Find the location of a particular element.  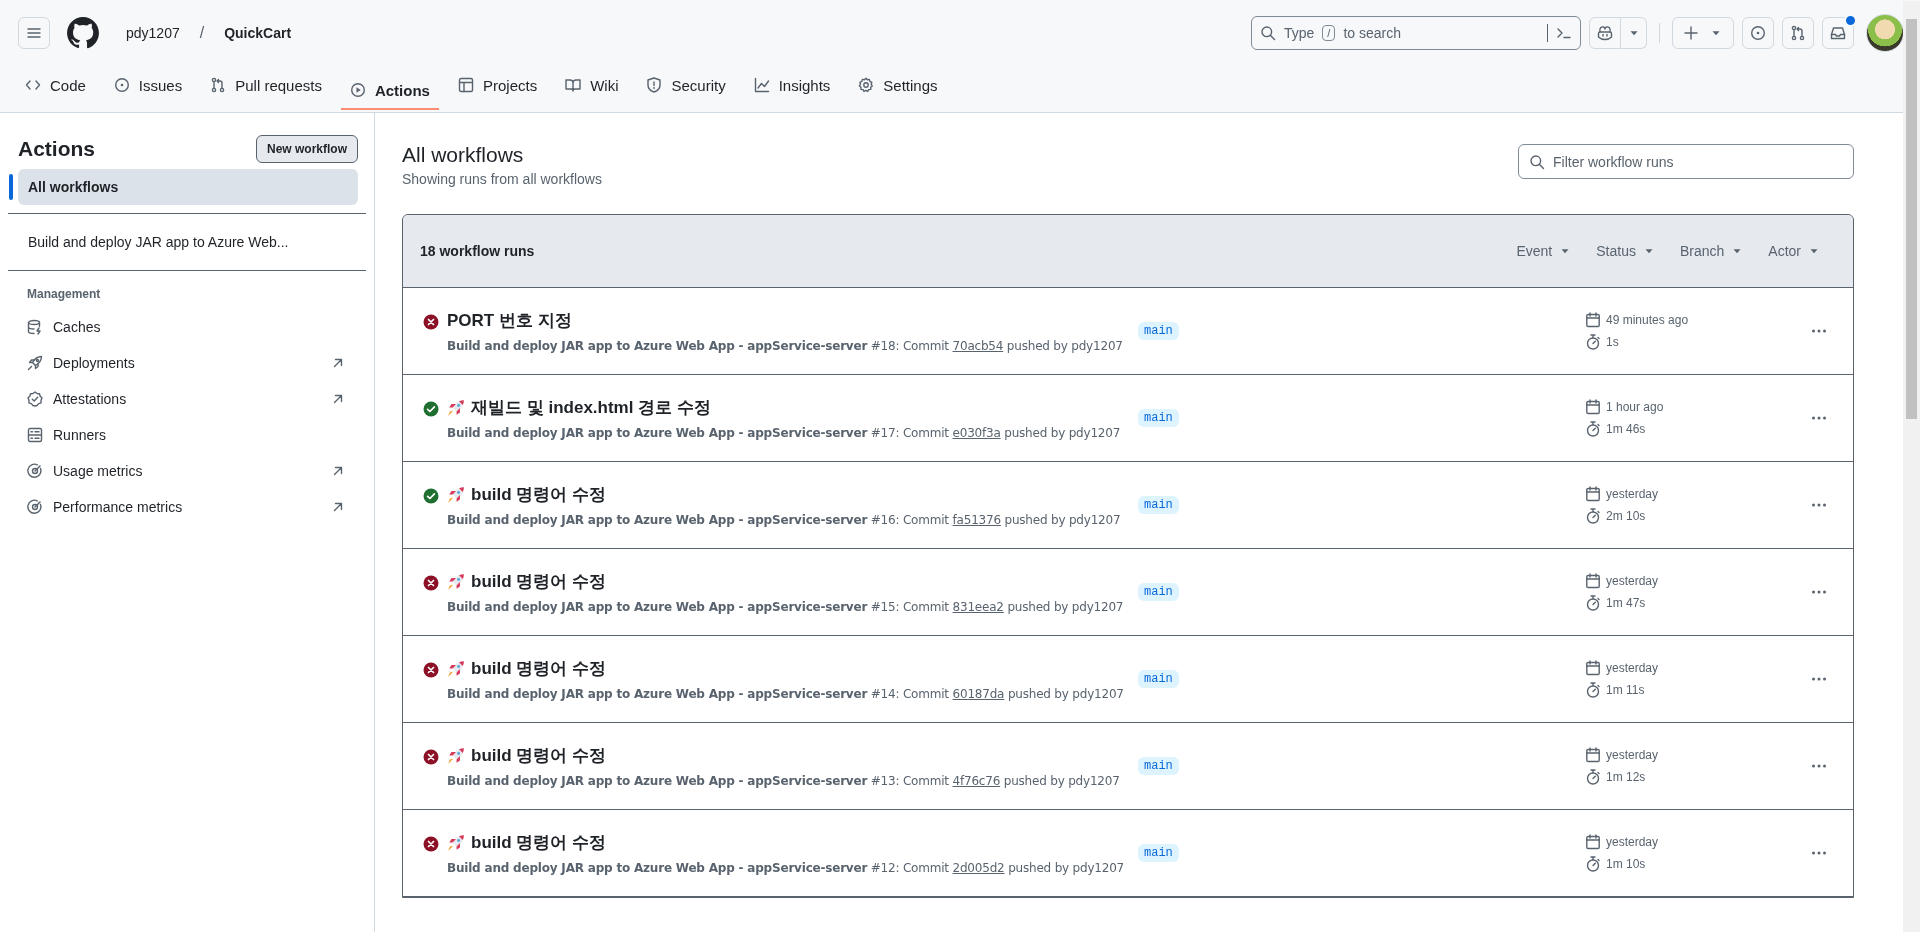

run-description: Build and deploy JAR app to Azure Web App - appService-server #14: Commit 60187da pushed by pdy1207 is located at coordinates (785, 694).